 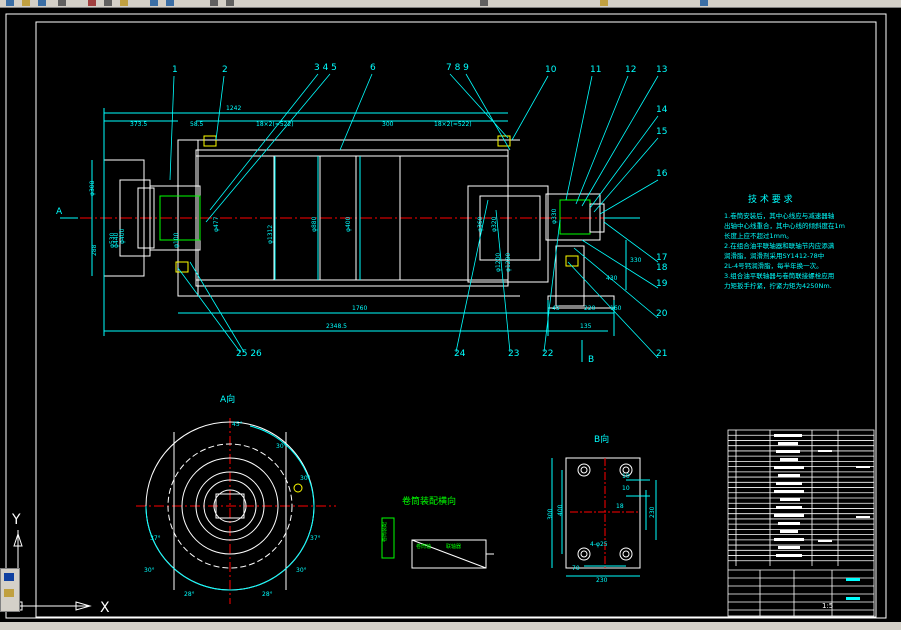 What do you see at coordinates (249, 354) in the screenshot?
I see `balloon: 25 26` at bounding box center [249, 354].